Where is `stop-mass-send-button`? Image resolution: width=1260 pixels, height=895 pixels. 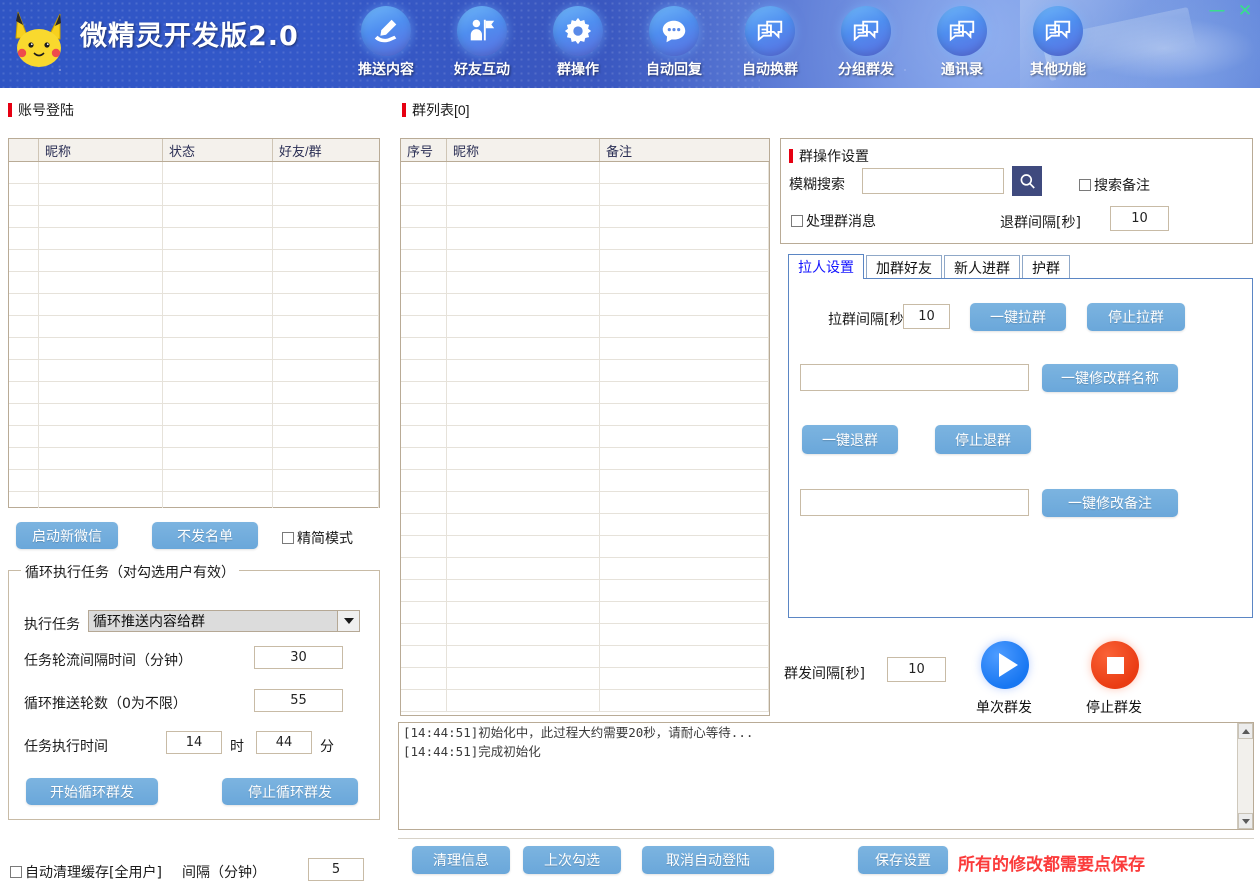 stop-mass-send-button is located at coordinates (1115, 665).